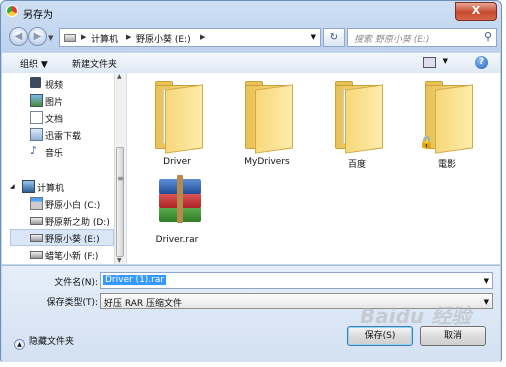 This screenshot has height=367, width=506. I want to click on sidebar-item-drive-e: 野原小葵 (E:), so click(62, 237).